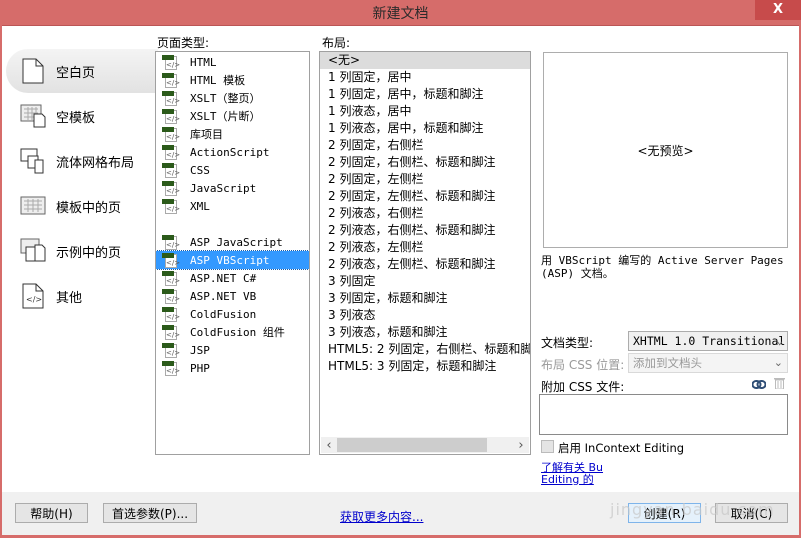 The width and height of the screenshot is (801, 538). What do you see at coordinates (206, 134) in the screenshot?
I see `page-type-label: 库项目` at bounding box center [206, 134].